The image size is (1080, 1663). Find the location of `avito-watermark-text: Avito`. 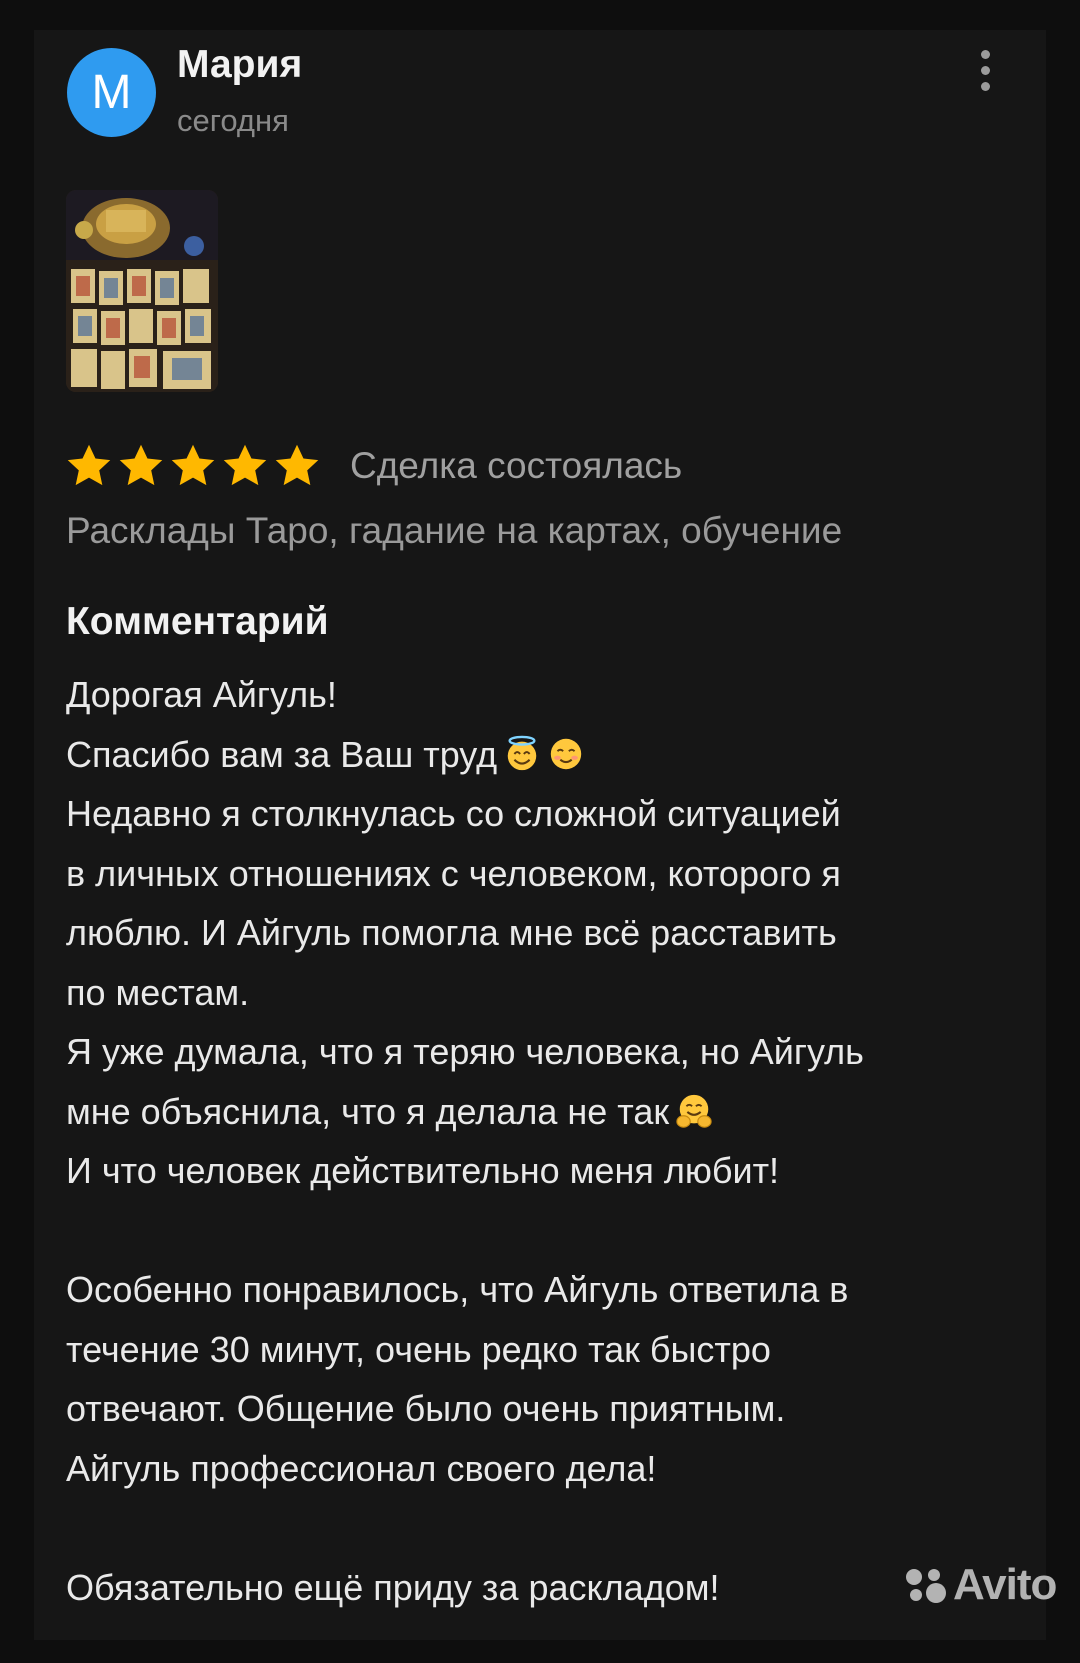

avito-watermark-text: Avito is located at coordinates (1005, 1584).